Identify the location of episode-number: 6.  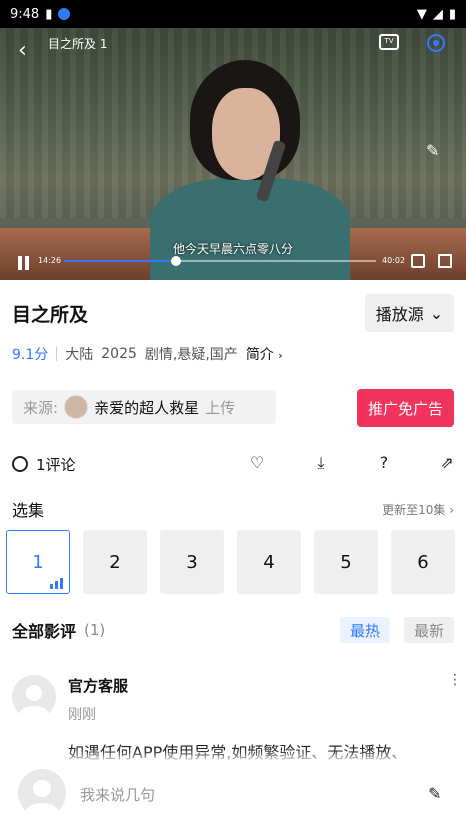
(423, 562).